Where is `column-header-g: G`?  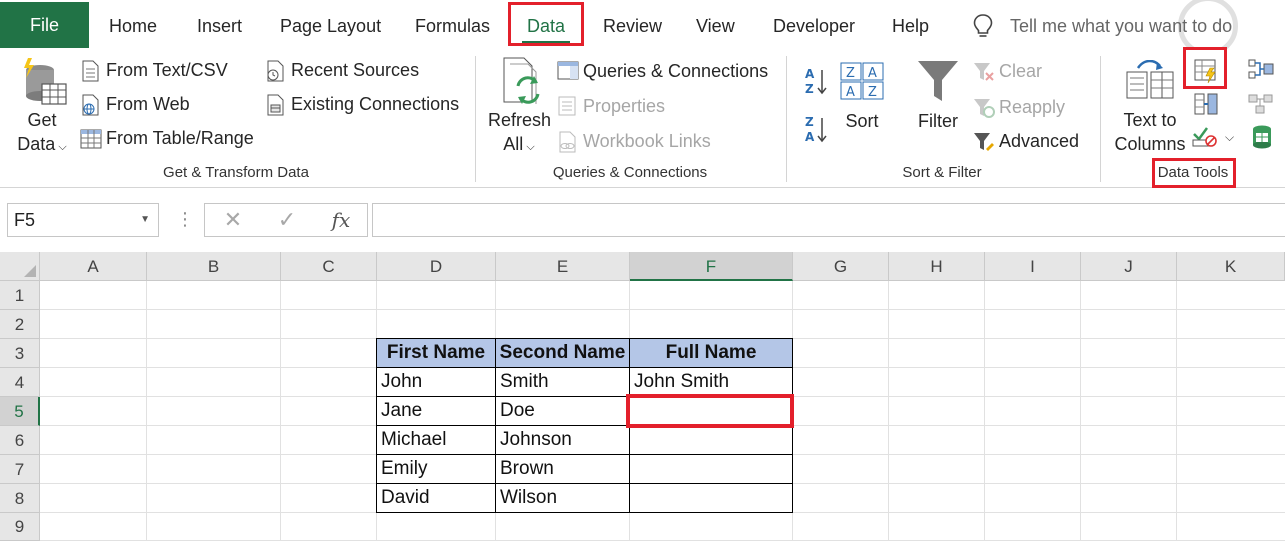
column-header-g: G is located at coordinates (841, 266).